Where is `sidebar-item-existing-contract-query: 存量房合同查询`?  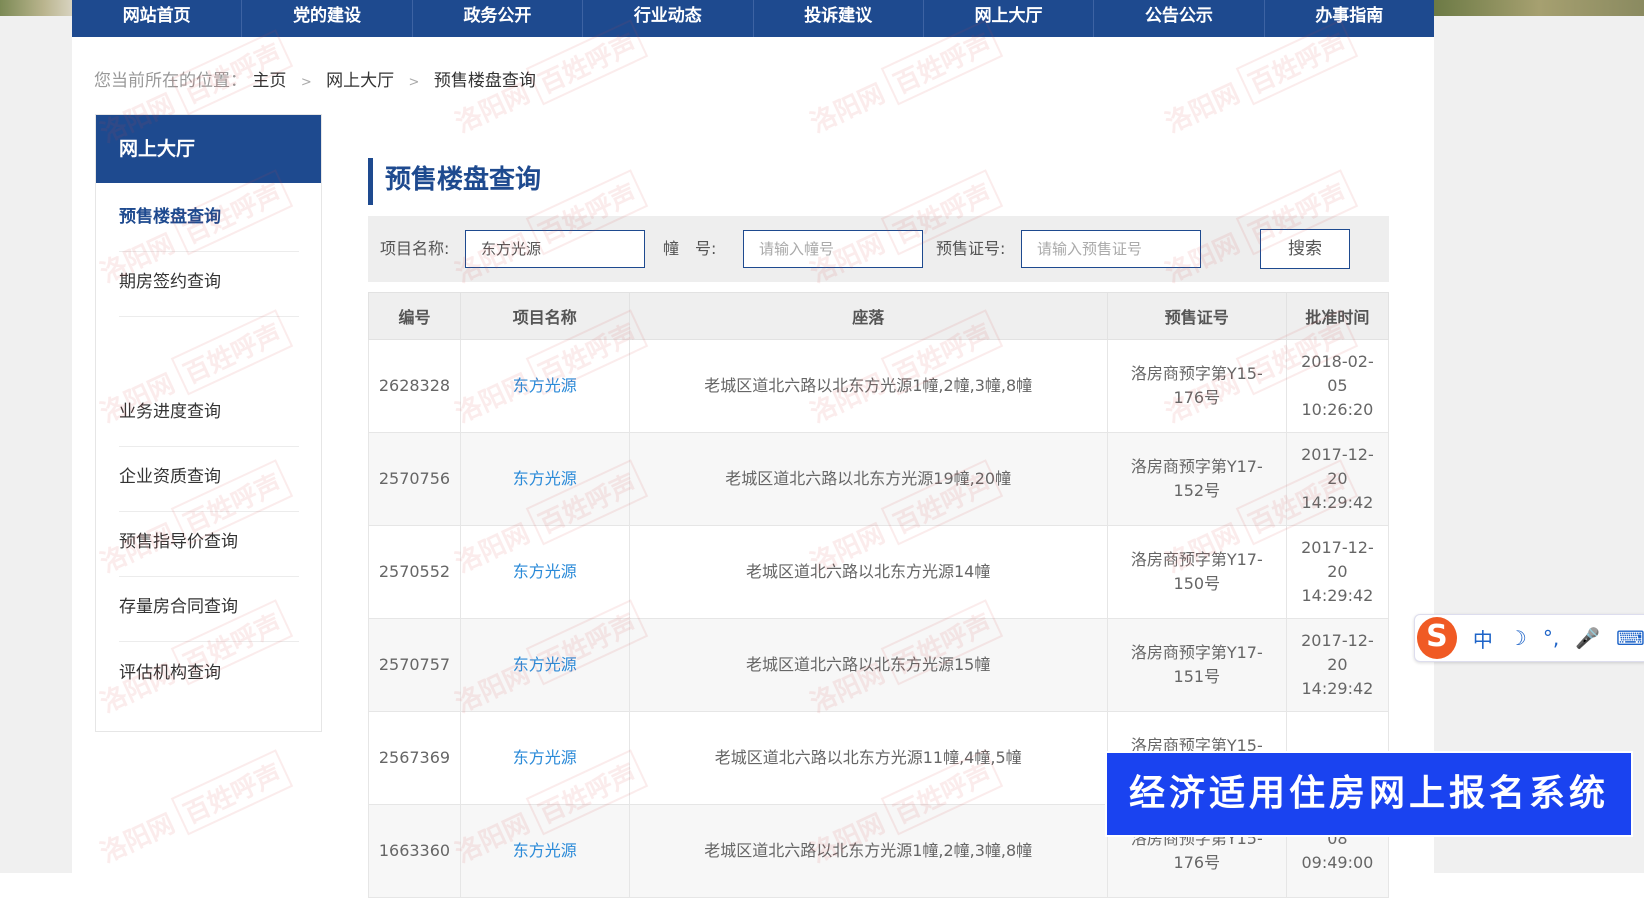 sidebar-item-existing-contract-query: 存量房合同查询 is located at coordinates (209, 607).